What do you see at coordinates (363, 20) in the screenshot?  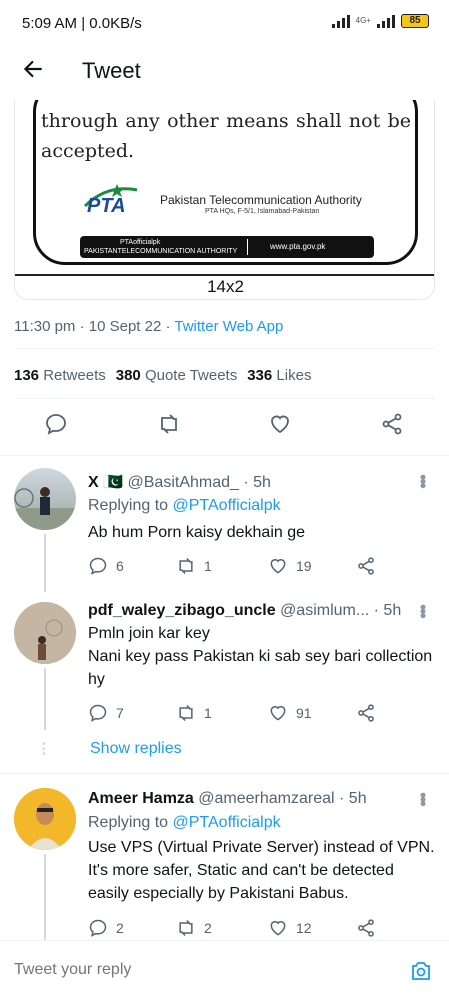 I see `network-type-label: 4G+` at bounding box center [363, 20].